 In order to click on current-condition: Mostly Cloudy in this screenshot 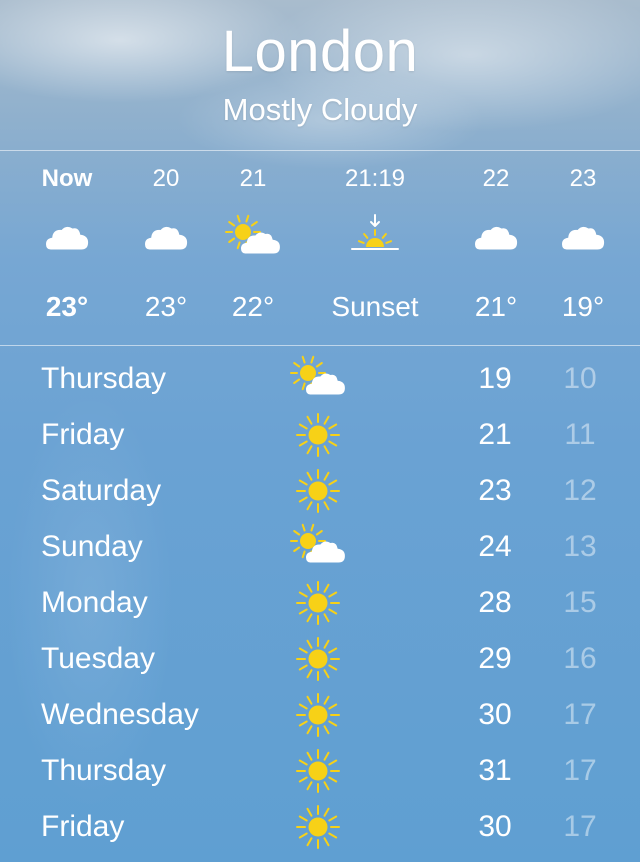, I will do `click(320, 109)`.